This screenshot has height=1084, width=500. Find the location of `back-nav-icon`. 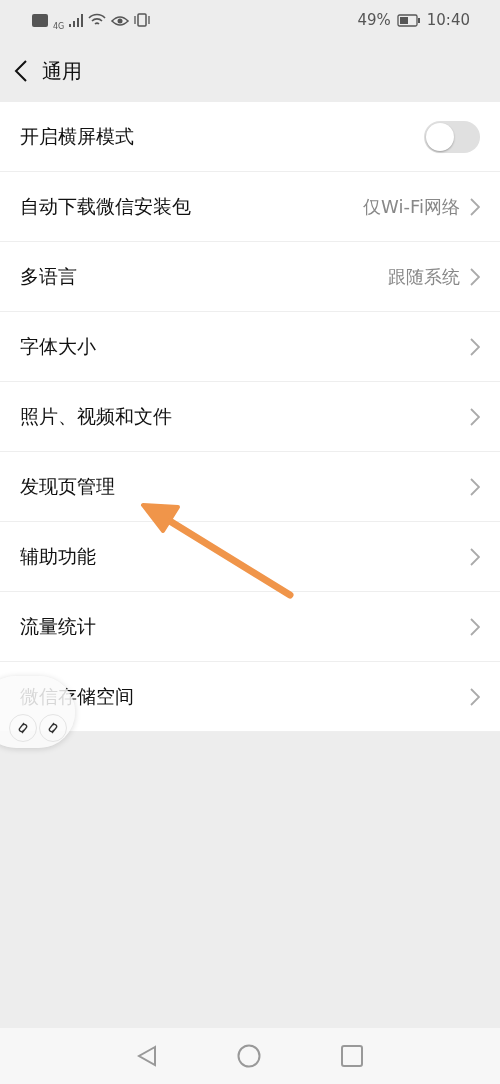

back-nav-icon is located at coordinates (147, 1056).